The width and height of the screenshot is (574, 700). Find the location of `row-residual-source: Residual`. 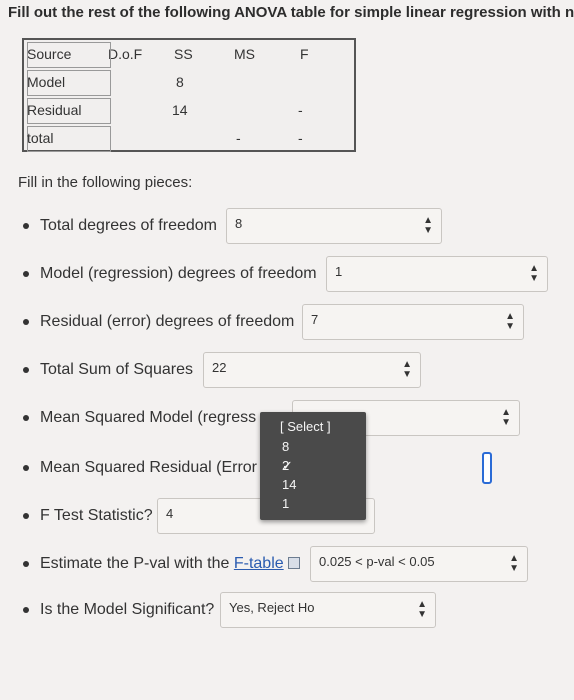

row-residual-source: Residual is located at coordinates (54, 110).